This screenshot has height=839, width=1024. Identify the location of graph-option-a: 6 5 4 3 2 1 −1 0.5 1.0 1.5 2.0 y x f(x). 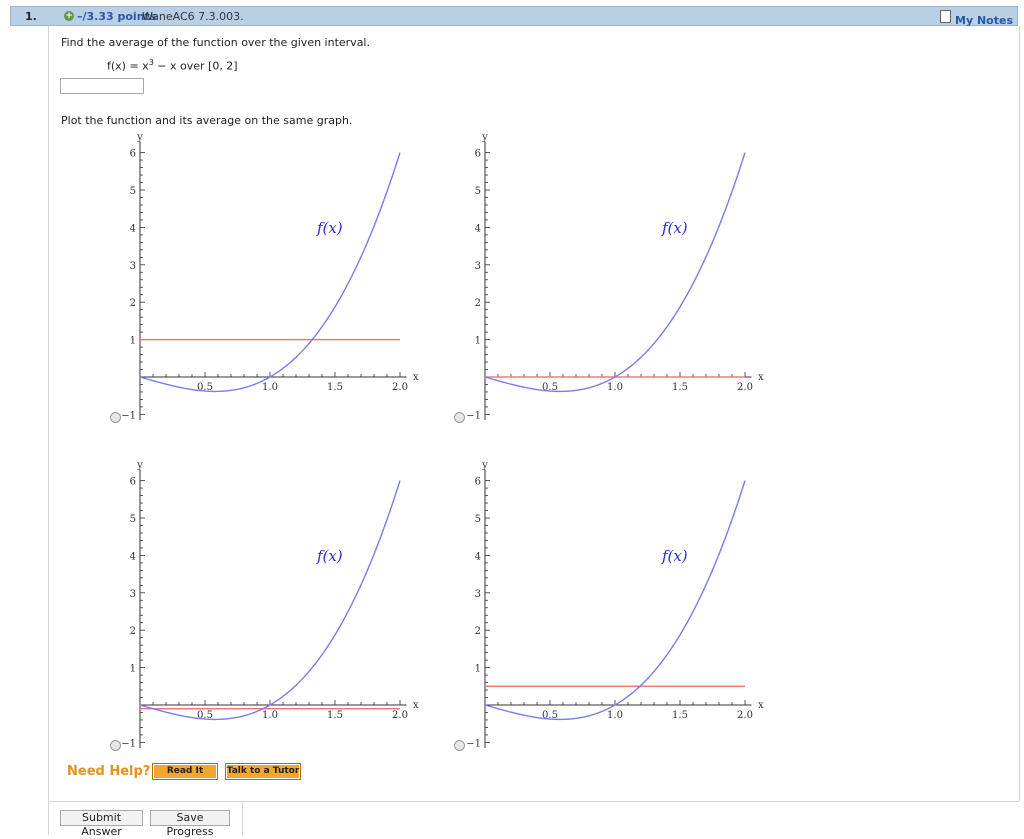
(263, 280).